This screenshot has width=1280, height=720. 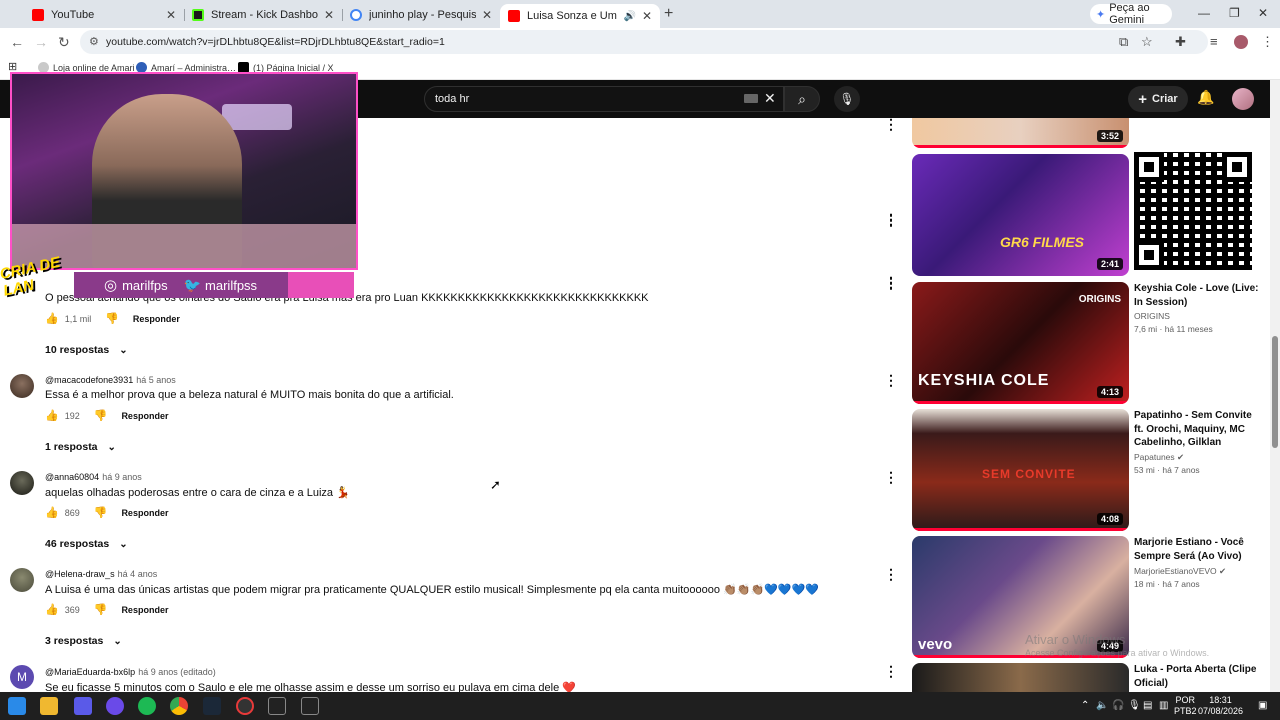 I want to click on video-thumbnail, so click(x=1020, y=677).